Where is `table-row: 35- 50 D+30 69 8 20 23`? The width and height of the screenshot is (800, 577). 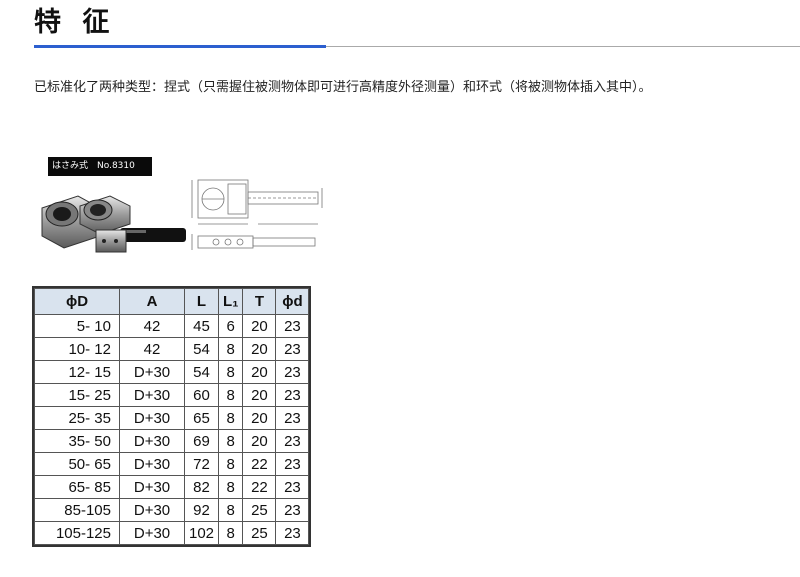
table-row: 35- 50 D+30 69 8 20 23 is located at coordinates (172, 441).